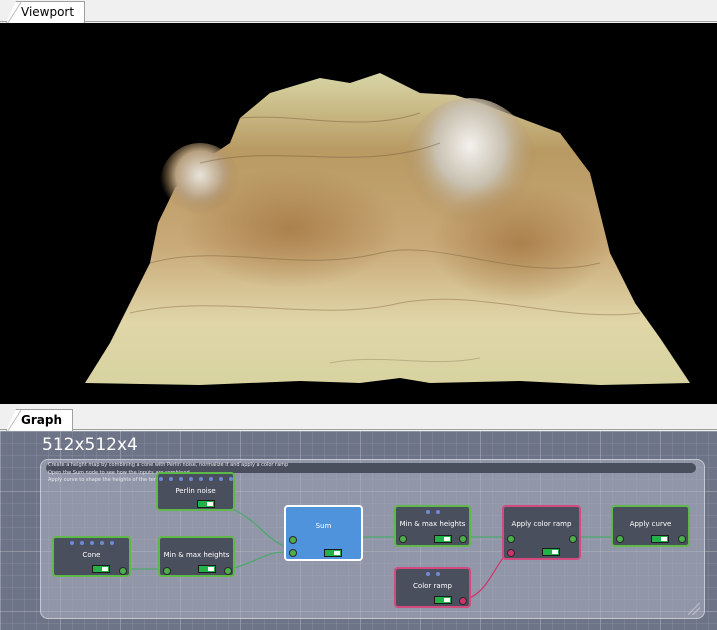  I want to click on tab-viewport: Viewport, so click(46, 12).